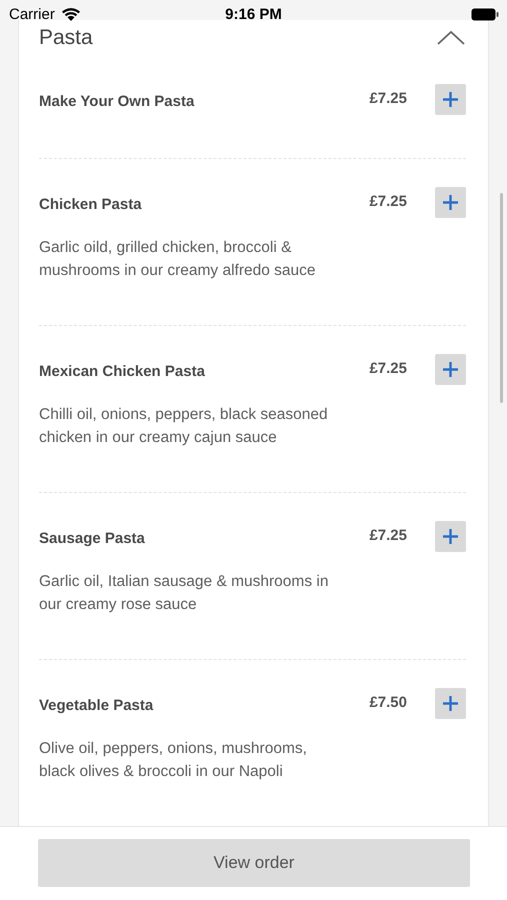 This screenshot has height=900, width=507. What do you see at coordinates (253, 14) in the screenshot?
I see `clock-time: 9:16 PM` at bounding box center [253, 14].